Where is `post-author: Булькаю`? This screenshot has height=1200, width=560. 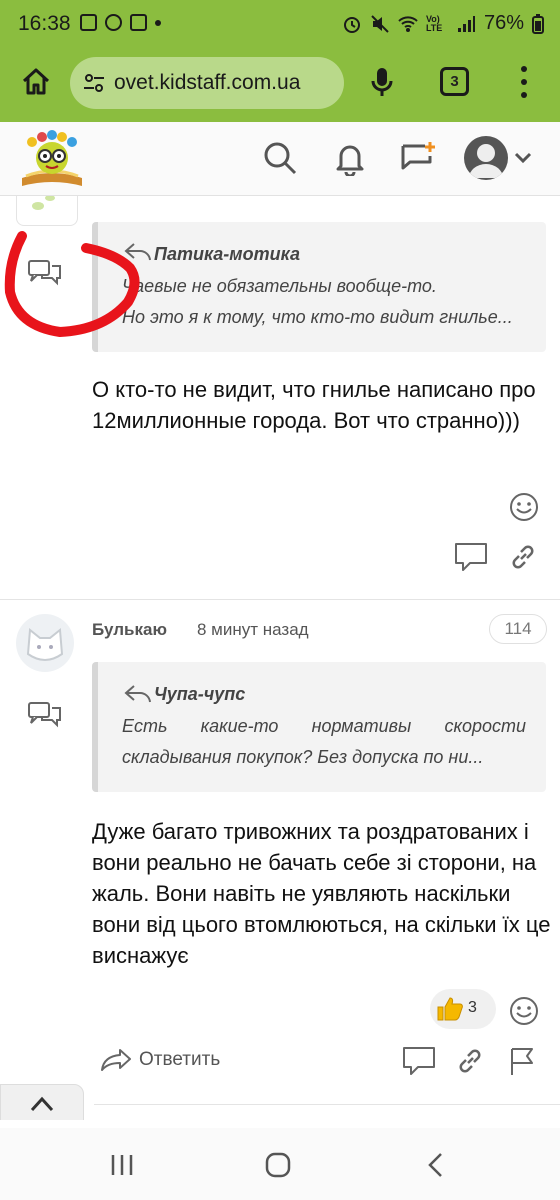
post-author: Булькаю is located at coordinates (129, 630).